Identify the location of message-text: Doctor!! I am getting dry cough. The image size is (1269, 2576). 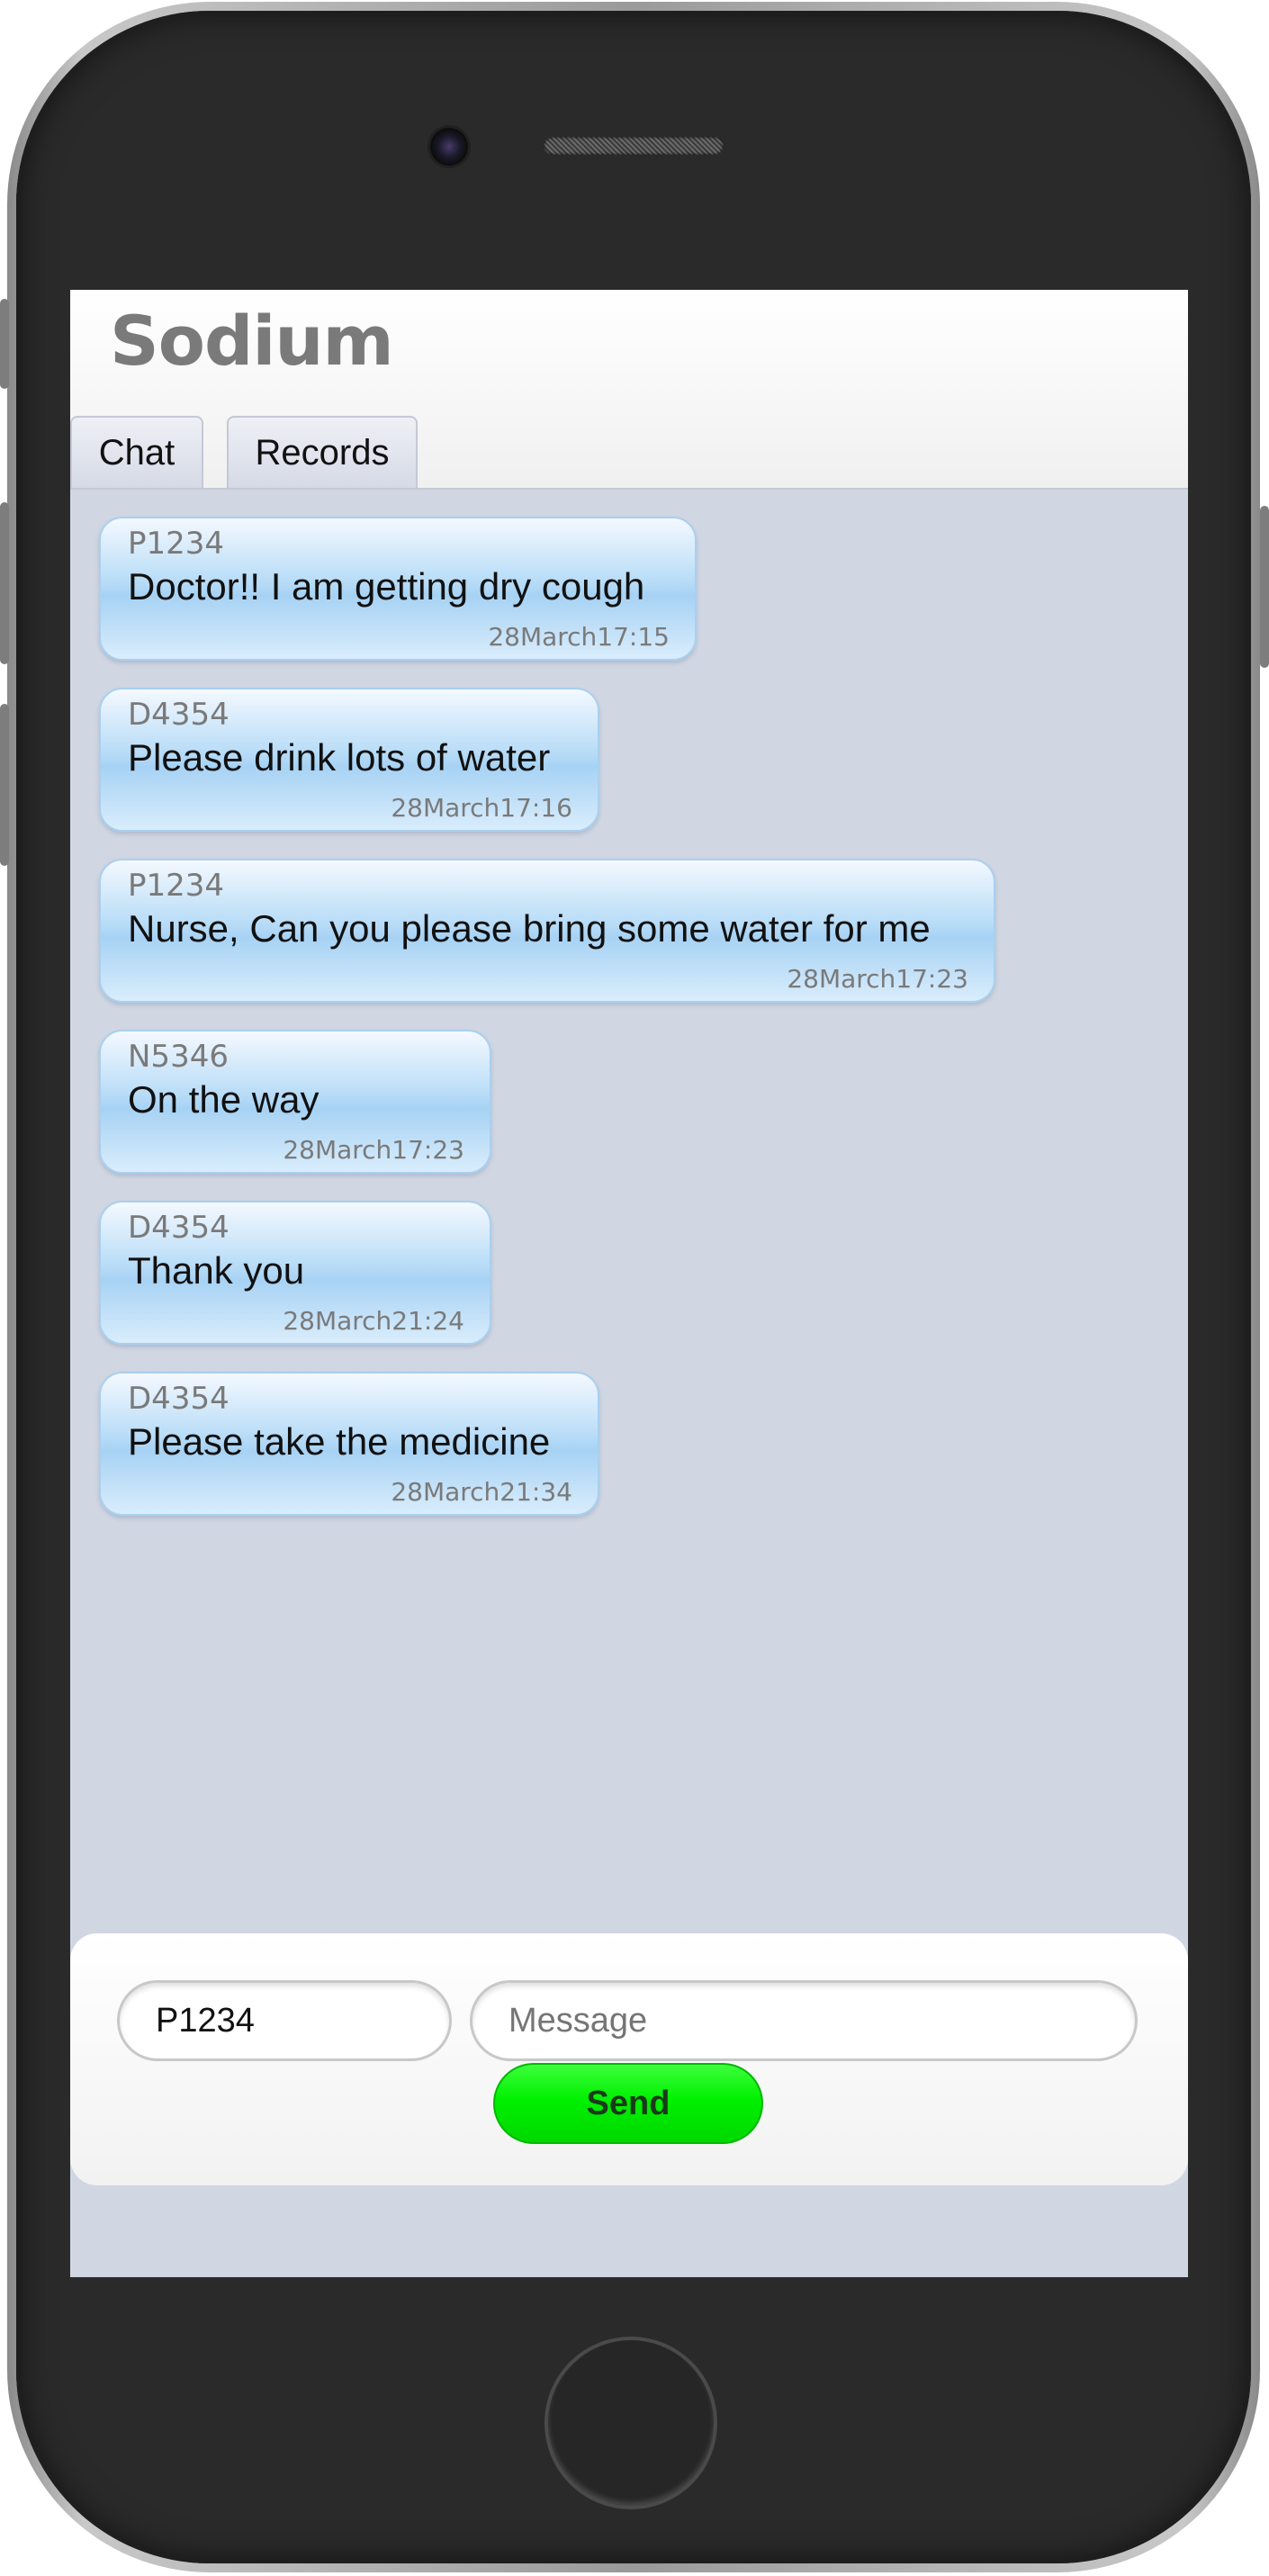
(386, 586).